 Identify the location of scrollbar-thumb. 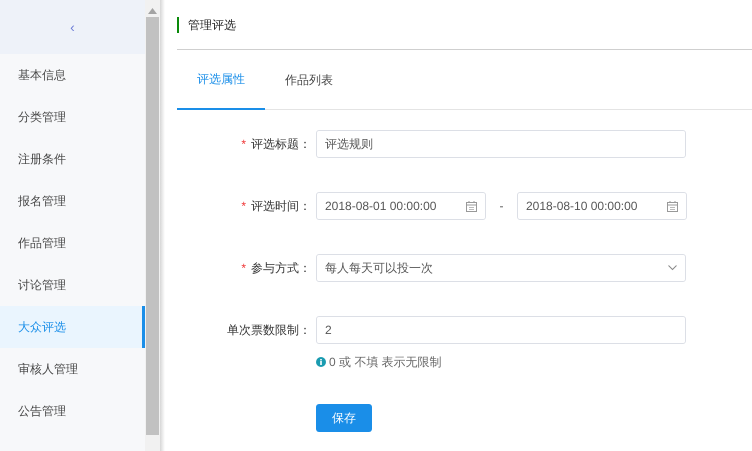
(152, 226).